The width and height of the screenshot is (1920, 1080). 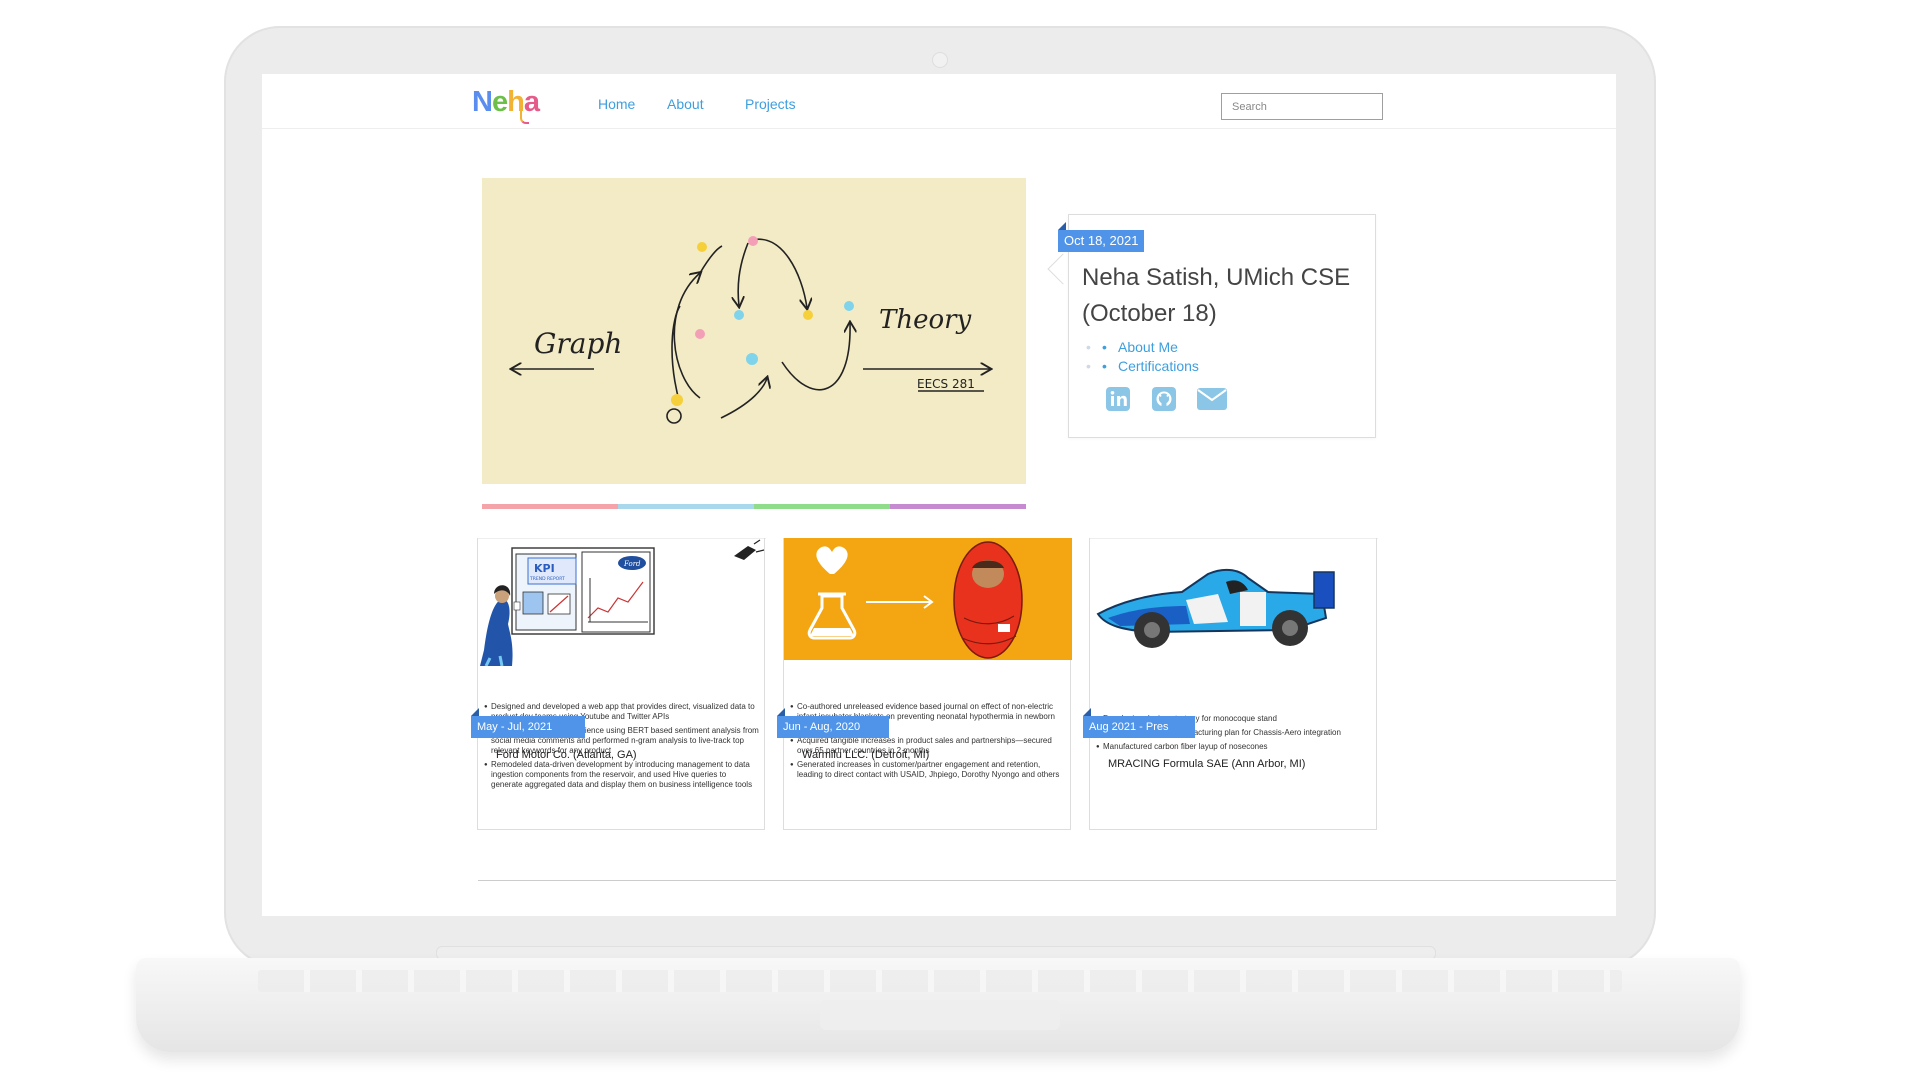 What do you see at coordinates (1234, 602) in the screenshot?
I see `race-car-illustration` at bounding box center [1234, 602].